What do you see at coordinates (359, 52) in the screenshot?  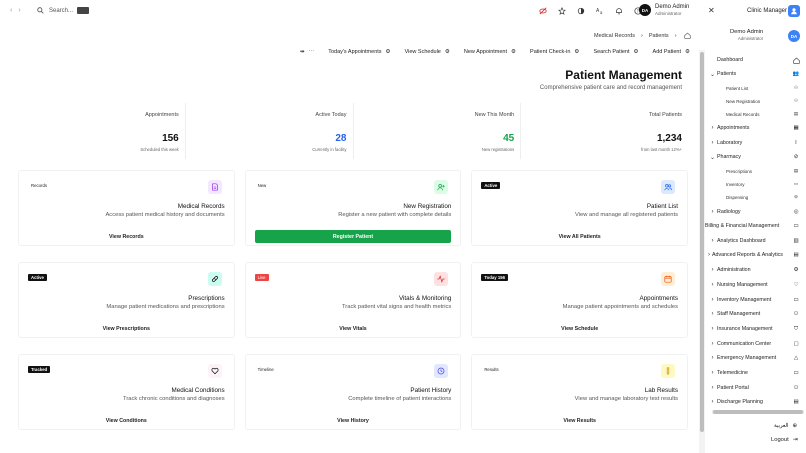 I see `todays-appointments-button: Today's Appointments ⚙` at bounding box center [359, 52].